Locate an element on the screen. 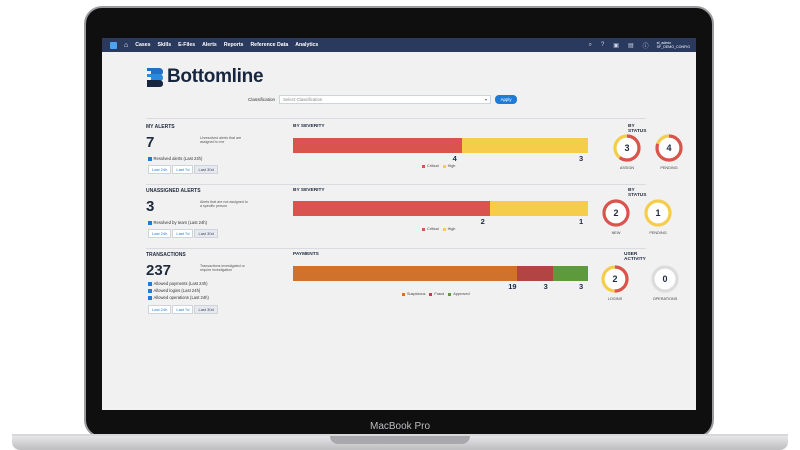 The width and height of the screenshot is (800, 450). donut-value: 1 is located at coordinates (657, 213).